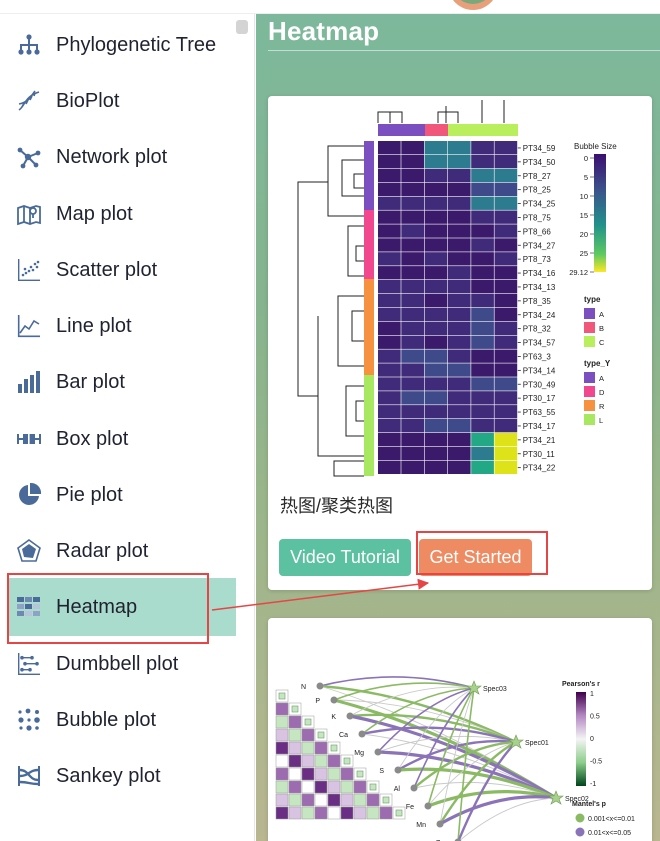 The height and width of the screenshot is (841, 660). I want to click on dna-icon, so click(29, 101).